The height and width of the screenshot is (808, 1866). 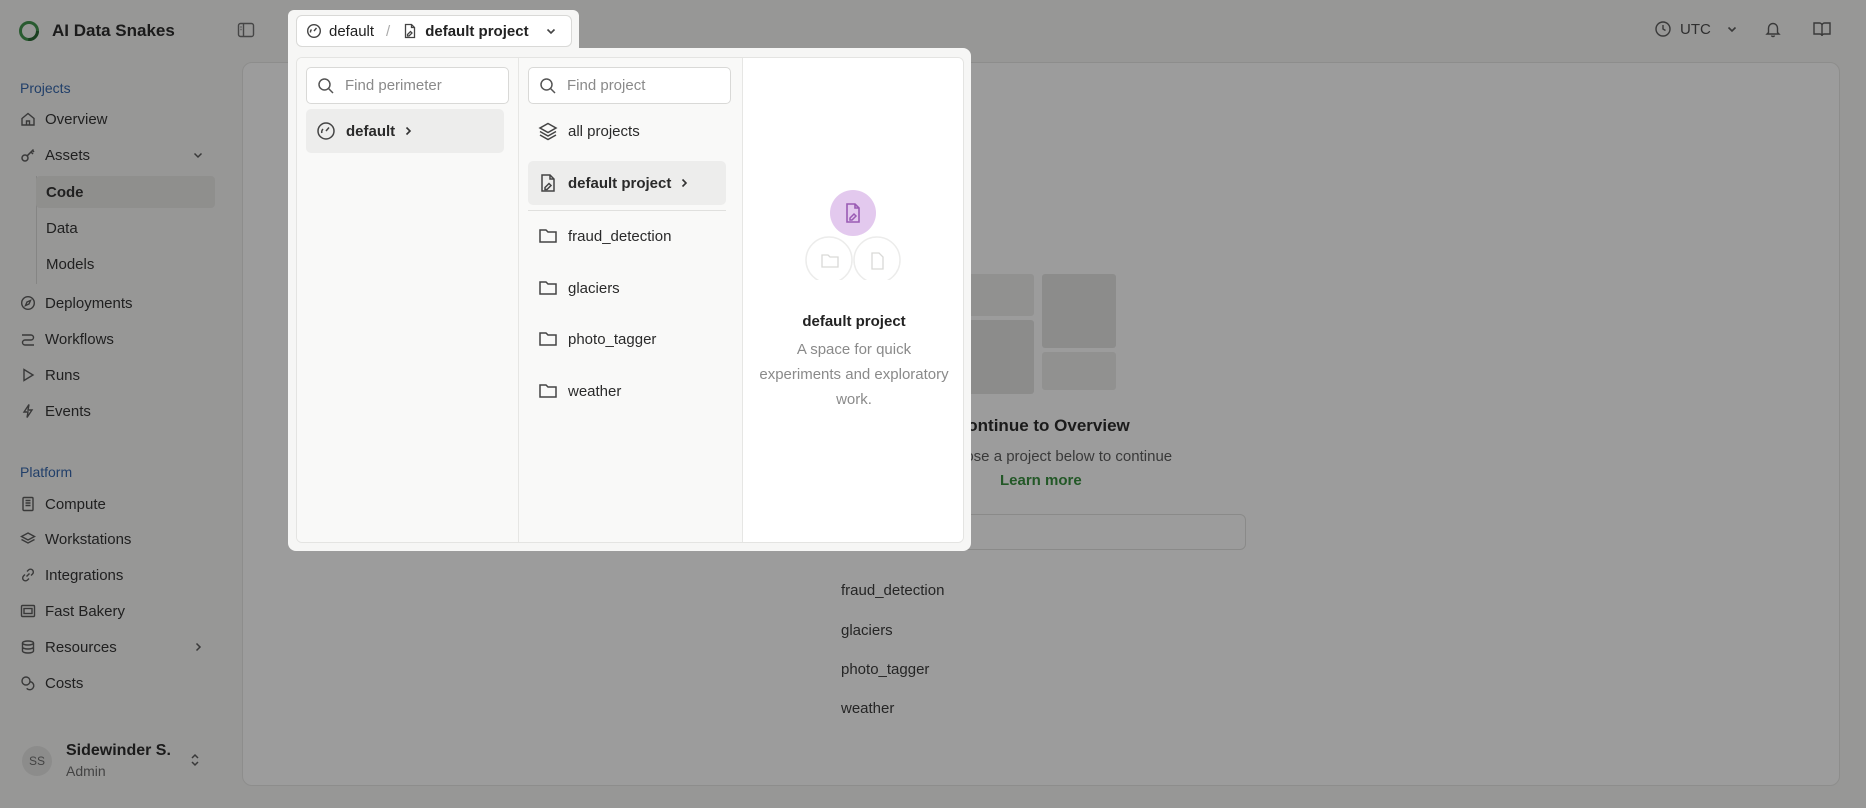 I want to click on project-search-input, so click(x=642, y=85).